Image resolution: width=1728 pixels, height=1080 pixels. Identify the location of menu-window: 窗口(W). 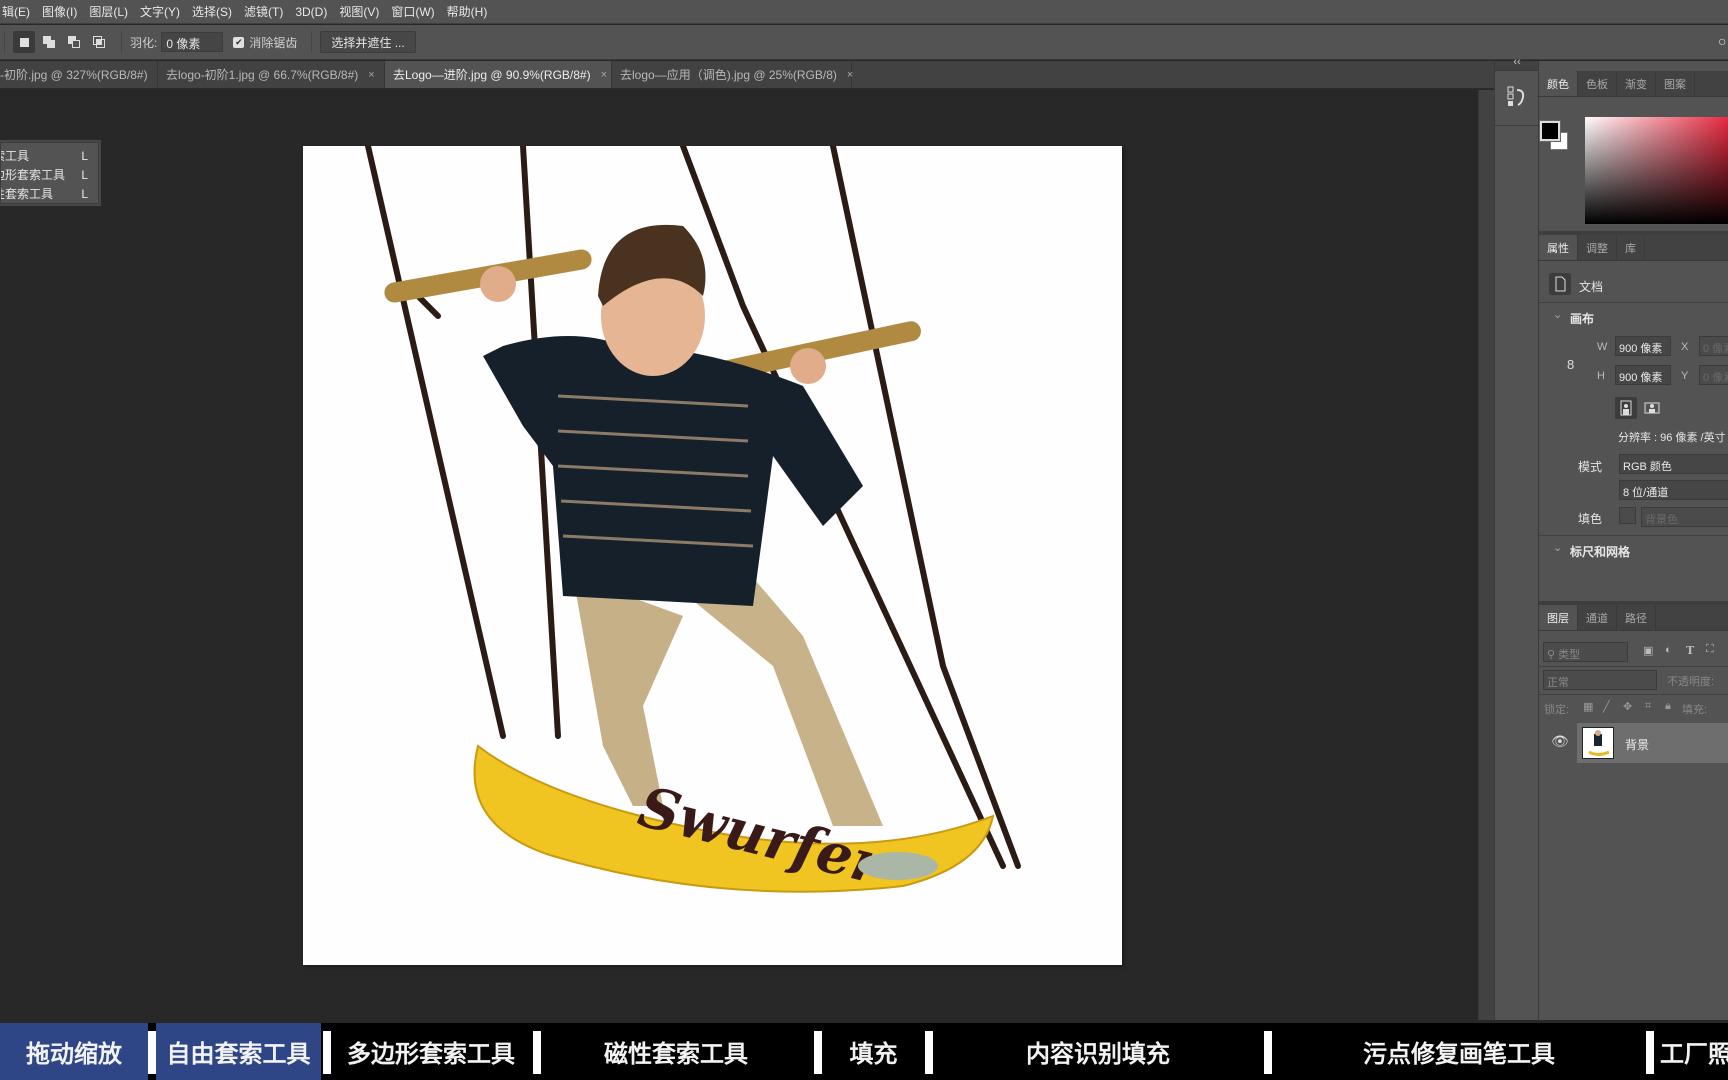
(412, 11).